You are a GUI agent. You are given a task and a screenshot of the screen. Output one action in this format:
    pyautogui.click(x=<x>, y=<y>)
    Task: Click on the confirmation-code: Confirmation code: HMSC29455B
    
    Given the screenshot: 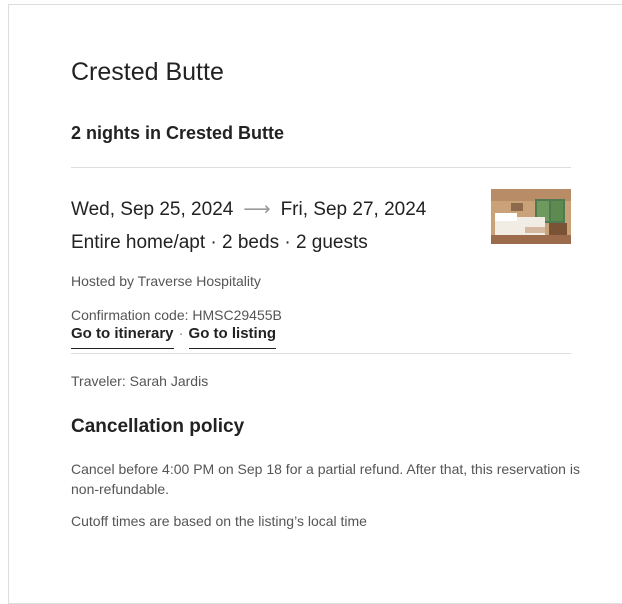 What is the action you would take?
    pyautogui.click(x=176, y=315)
    